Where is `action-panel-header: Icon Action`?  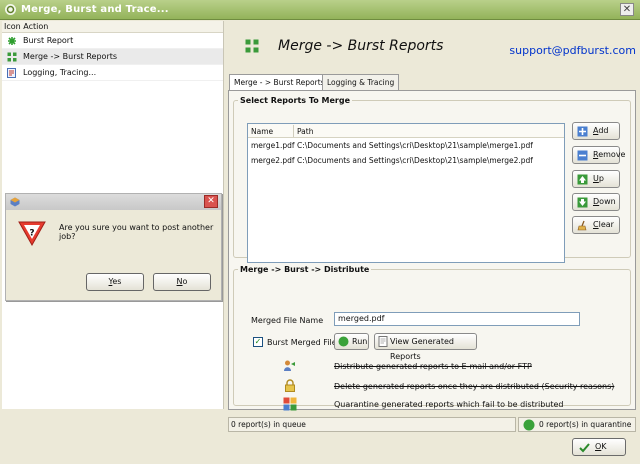 action-panel-header: Icon Action is located at coordinates (112, 27).